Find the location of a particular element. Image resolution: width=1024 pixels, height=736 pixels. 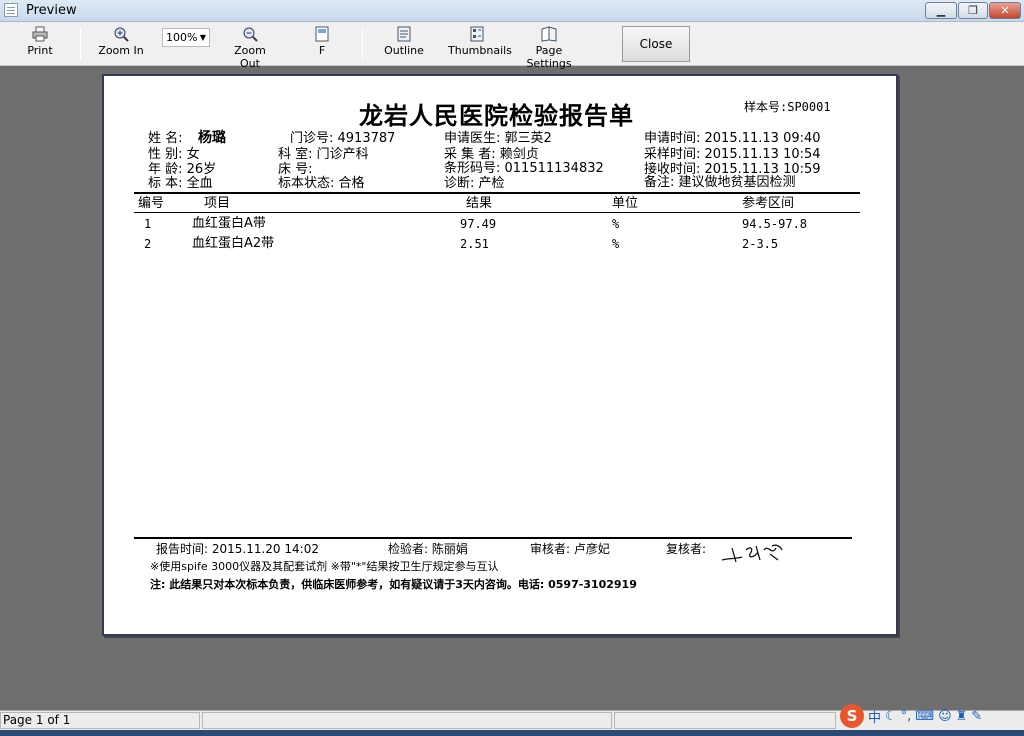

row-result: 2.51 is located at coordinates (474, 244).